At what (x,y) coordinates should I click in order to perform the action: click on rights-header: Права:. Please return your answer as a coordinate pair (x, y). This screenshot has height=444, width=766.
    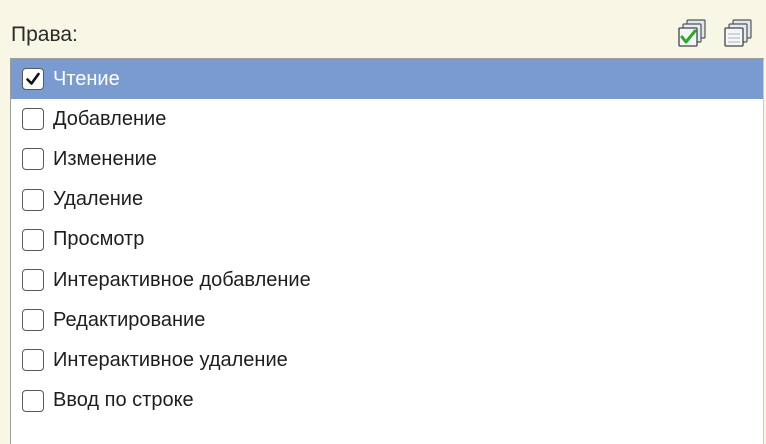
    Looking at the image, I should click on (383, 29).